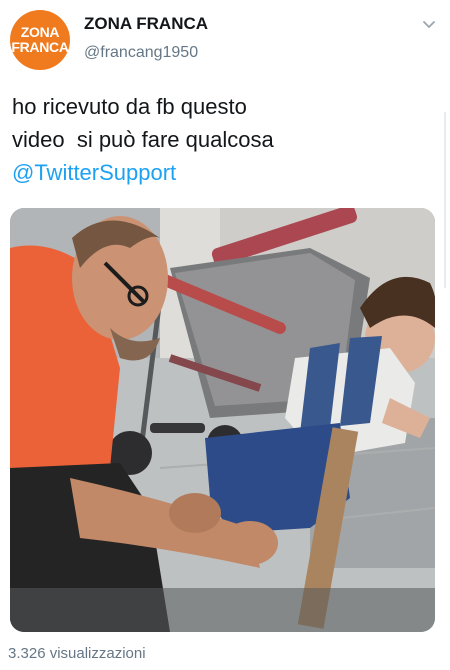 The image size is (450, 670). I want to click on user-handle: @francang1950, so click(141, 53).